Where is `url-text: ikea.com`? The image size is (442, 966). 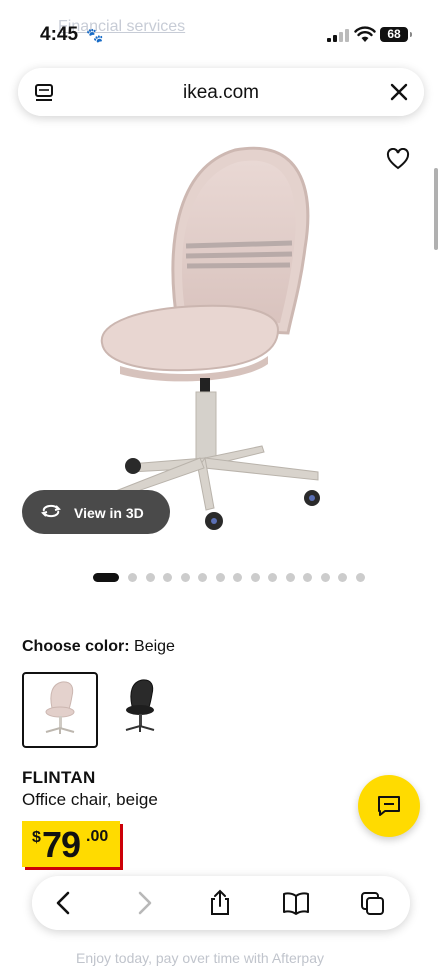
url-text: ikea.com is located at coordinates (221, 93).